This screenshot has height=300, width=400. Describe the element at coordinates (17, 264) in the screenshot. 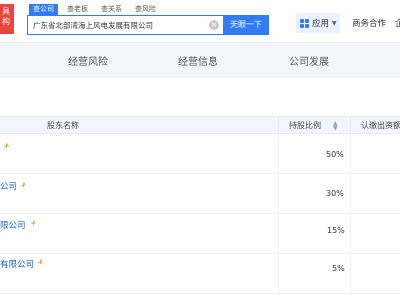

I see `shareholder-name: 有限公司` at that location.